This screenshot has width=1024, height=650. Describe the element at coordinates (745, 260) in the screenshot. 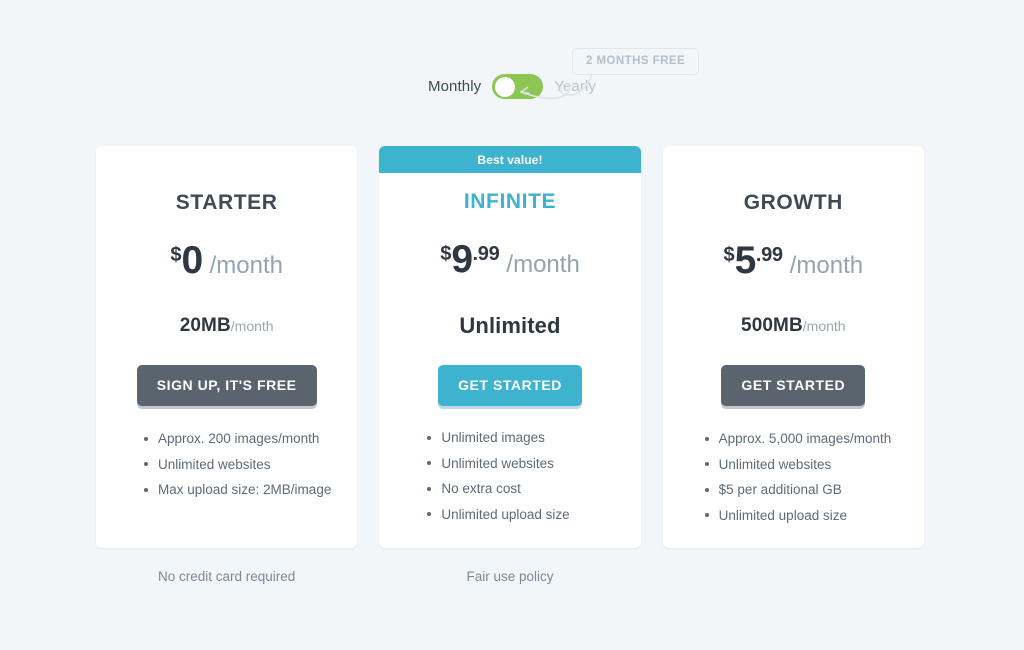

I see `price-amount: 5` at that location.